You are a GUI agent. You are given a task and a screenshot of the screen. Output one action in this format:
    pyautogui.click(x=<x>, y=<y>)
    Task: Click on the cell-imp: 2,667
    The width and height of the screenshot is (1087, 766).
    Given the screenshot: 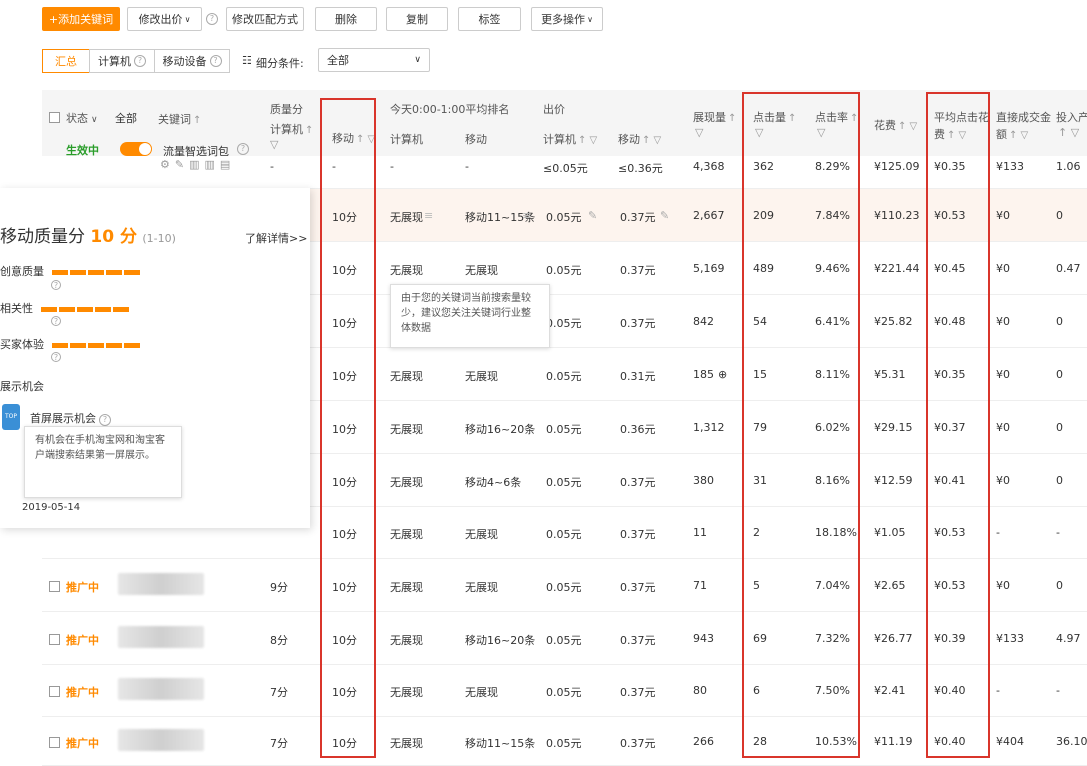 What is the action you would take?
    pyautogui.click(x=709, y=215)
    